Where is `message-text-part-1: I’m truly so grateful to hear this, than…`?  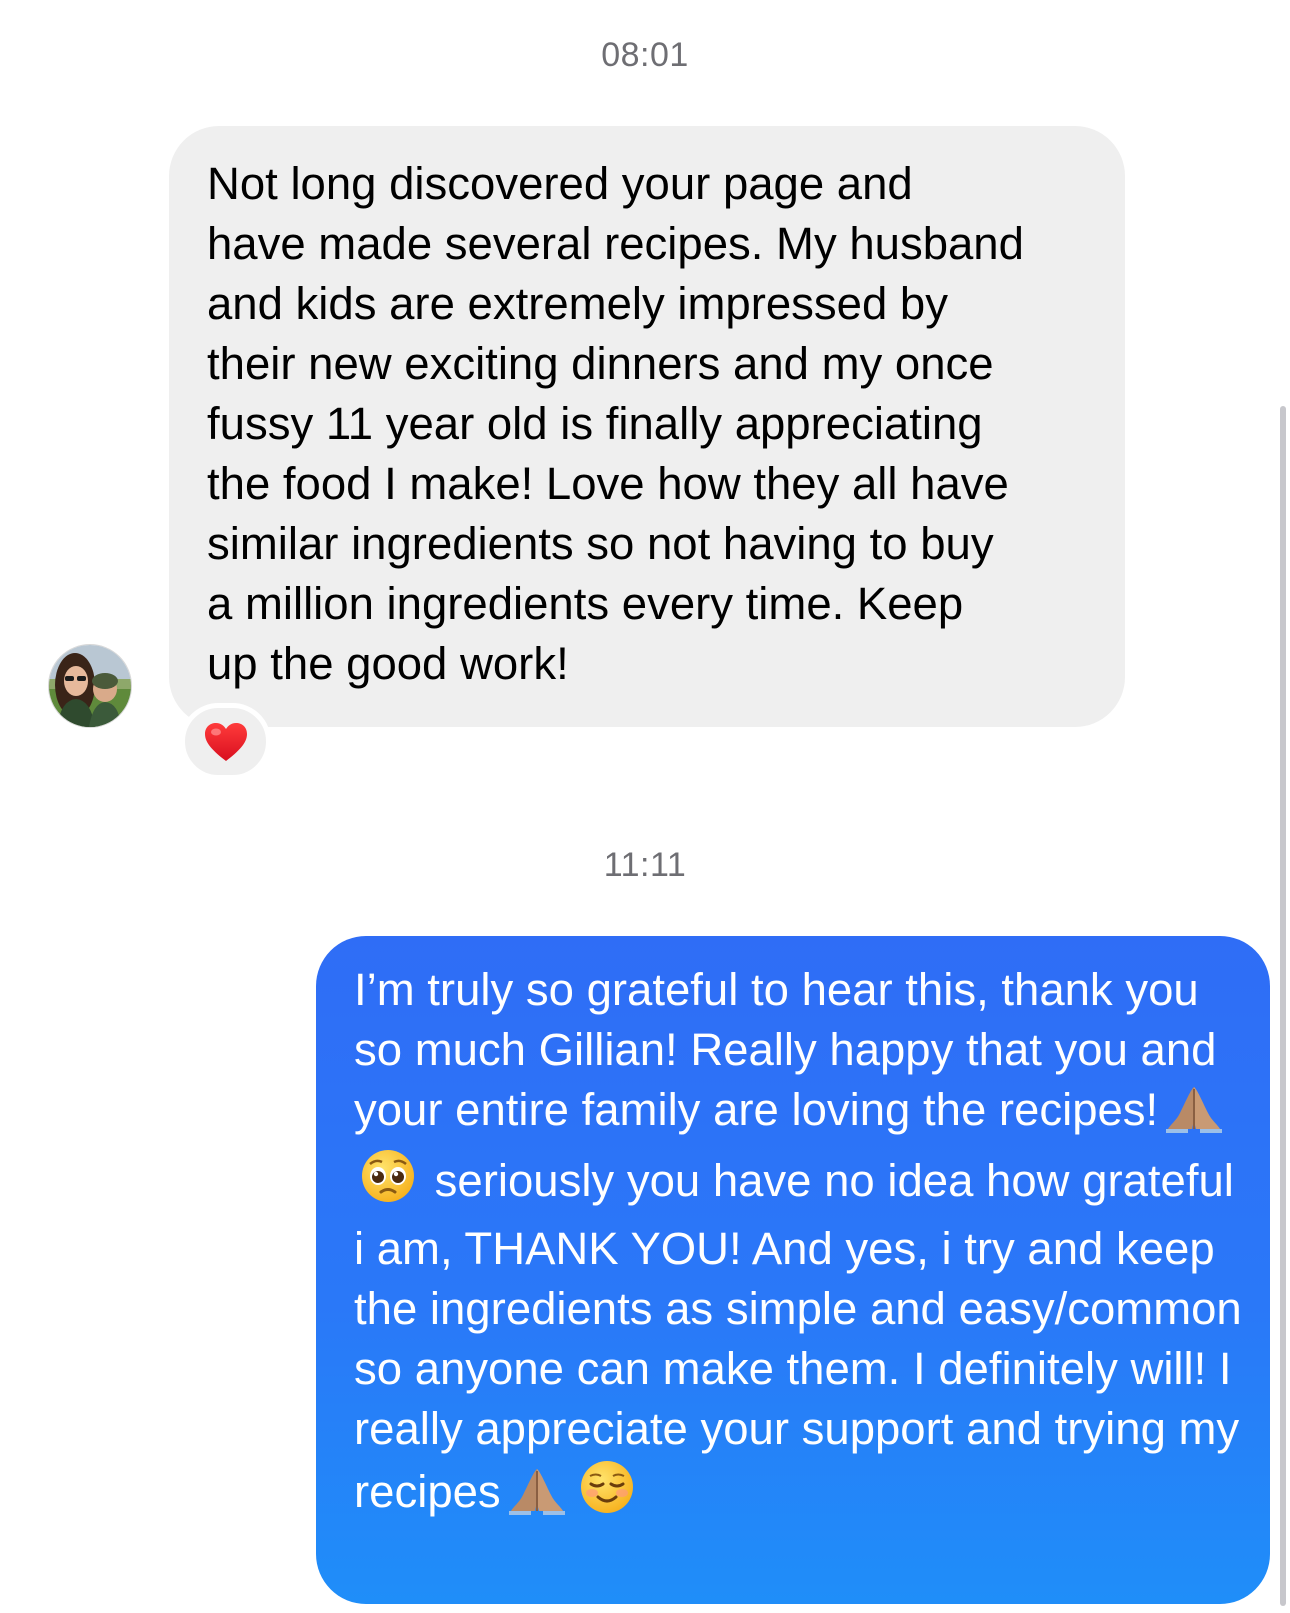
message-text-part-1: I’m truly so grateful to hear this, than… is located at coordinates (785, 1049).